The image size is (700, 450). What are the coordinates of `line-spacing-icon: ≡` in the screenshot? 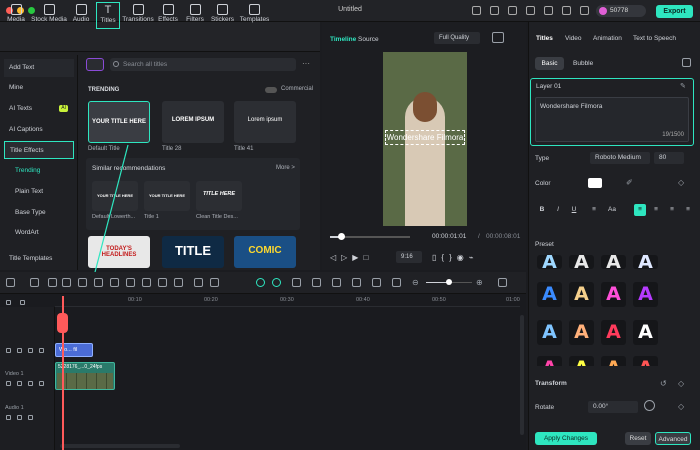 It's located at (594, 210).